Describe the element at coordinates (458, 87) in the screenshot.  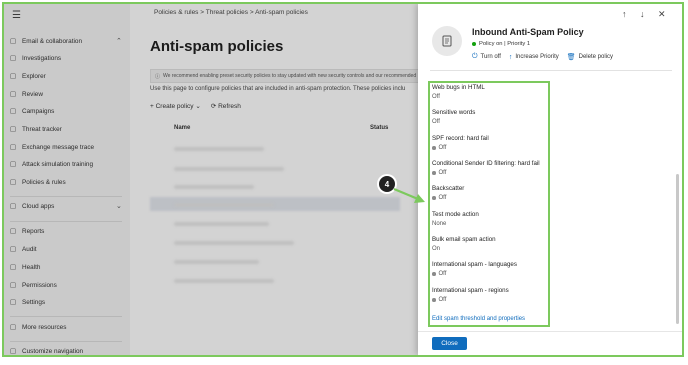
I see `setting-label: Web bugs in HTML` at that location.